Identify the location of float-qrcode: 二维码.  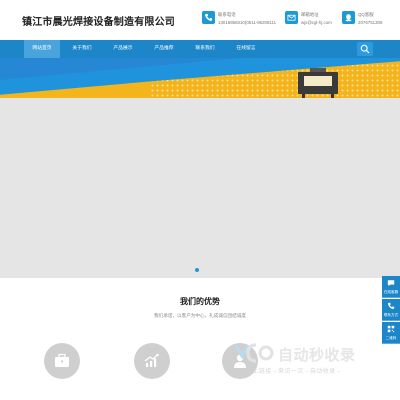
(391, 333).